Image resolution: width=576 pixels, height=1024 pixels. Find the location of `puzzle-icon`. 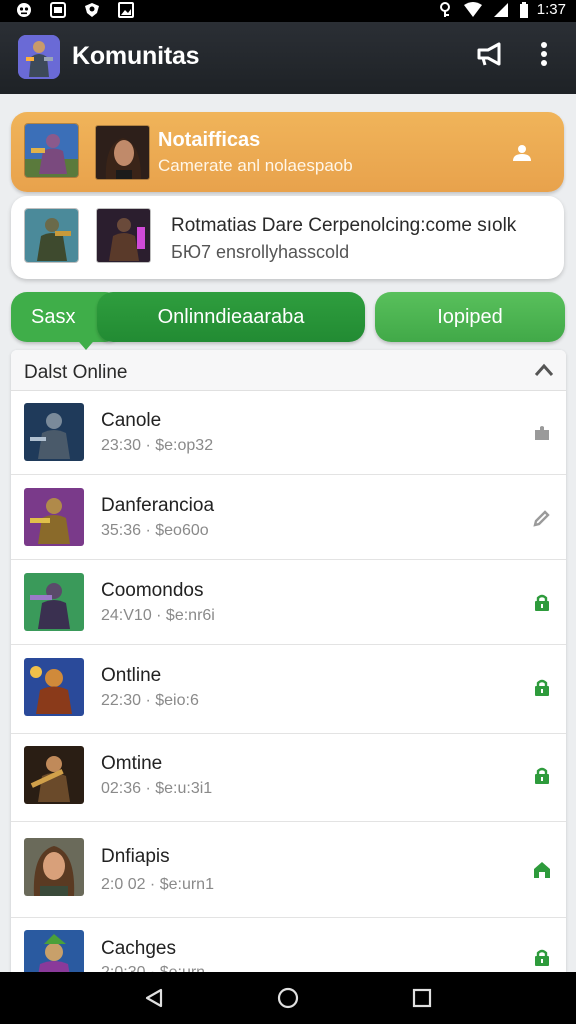

puzzle-icon is located at coordinates (542, 433).